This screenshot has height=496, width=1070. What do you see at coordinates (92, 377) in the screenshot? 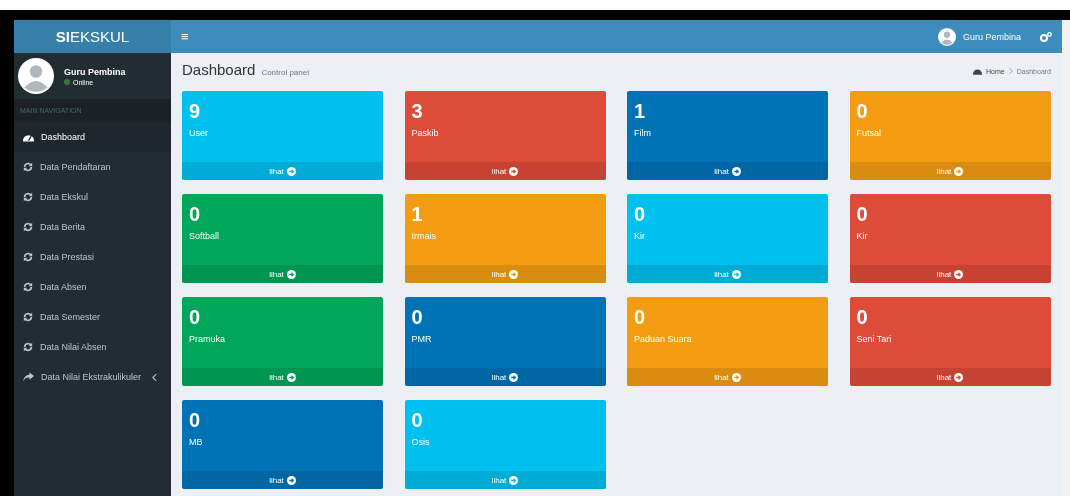
I see `nav-item: Data Nilai Ekstrakulikuler` at bounding box center [92, 377].